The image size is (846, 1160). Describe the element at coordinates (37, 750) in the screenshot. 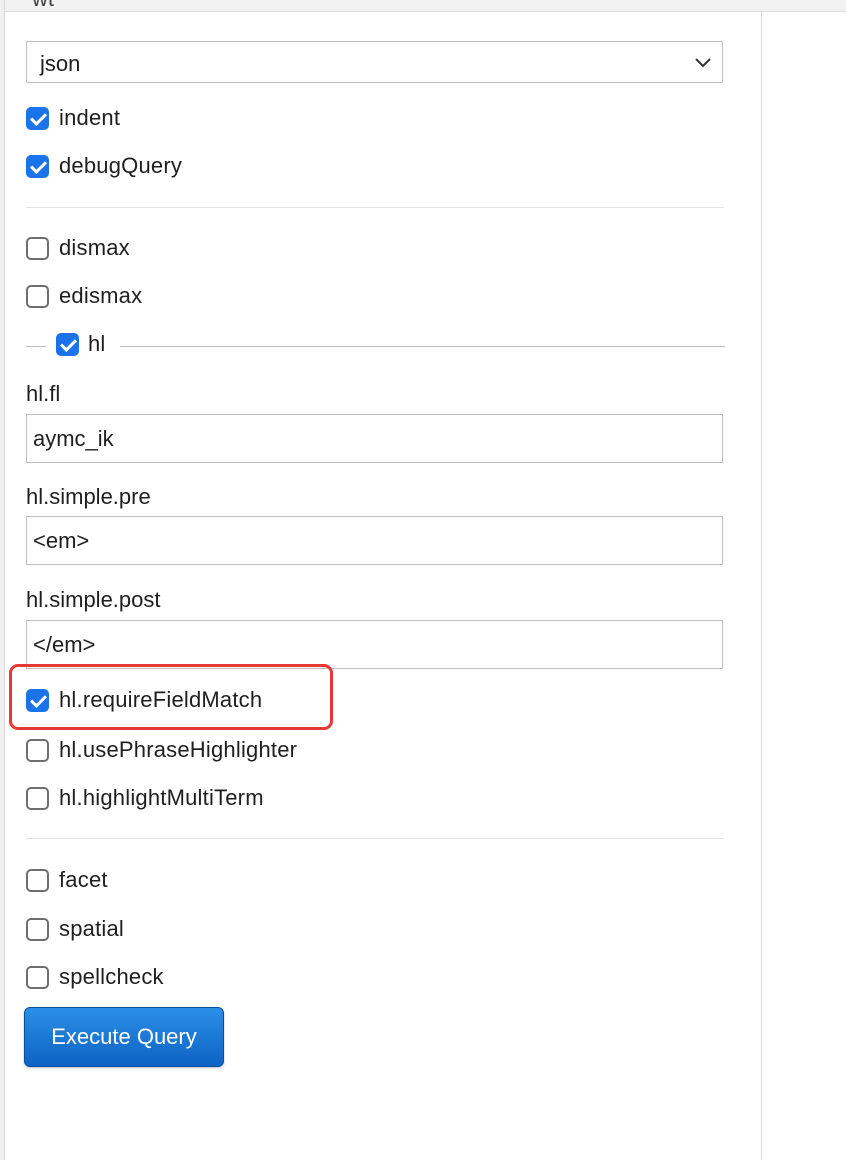

I see `hl-usephrasehighlighter-checkbox` at that location.